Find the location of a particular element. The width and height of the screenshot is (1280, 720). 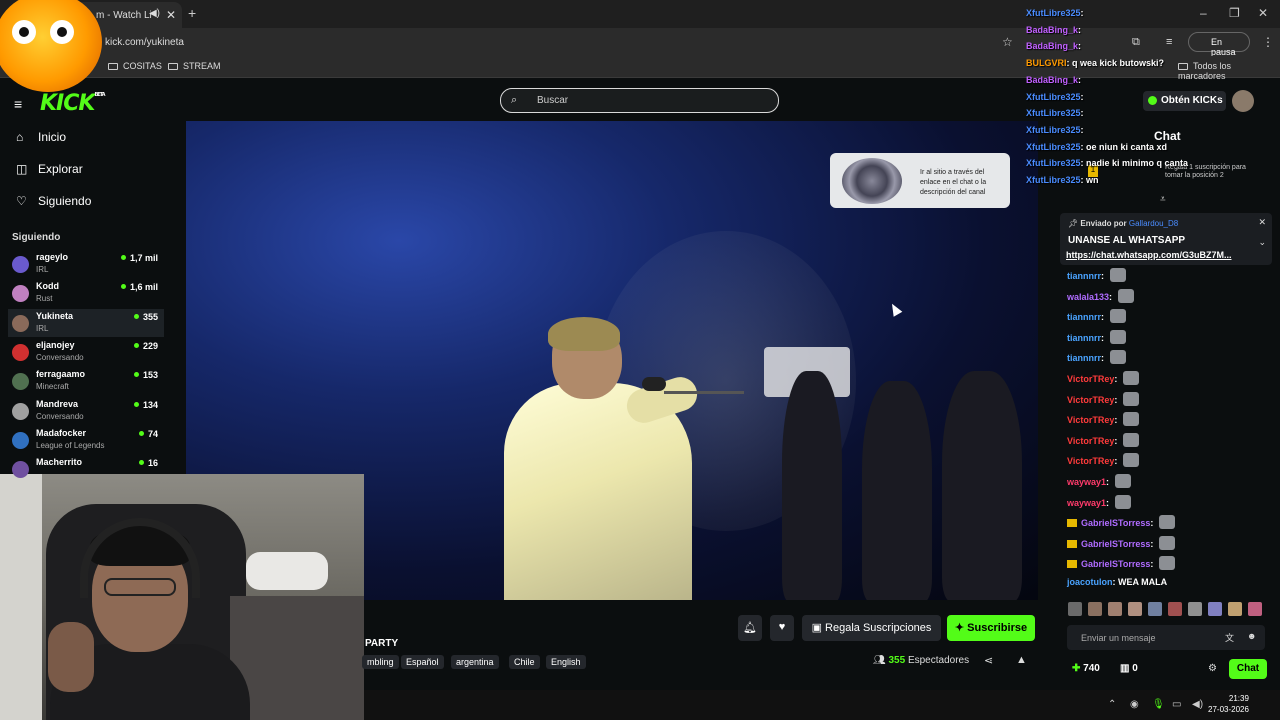

sidebar-channel: Yukineta IRL 355 is located at coordinates (86, 322).